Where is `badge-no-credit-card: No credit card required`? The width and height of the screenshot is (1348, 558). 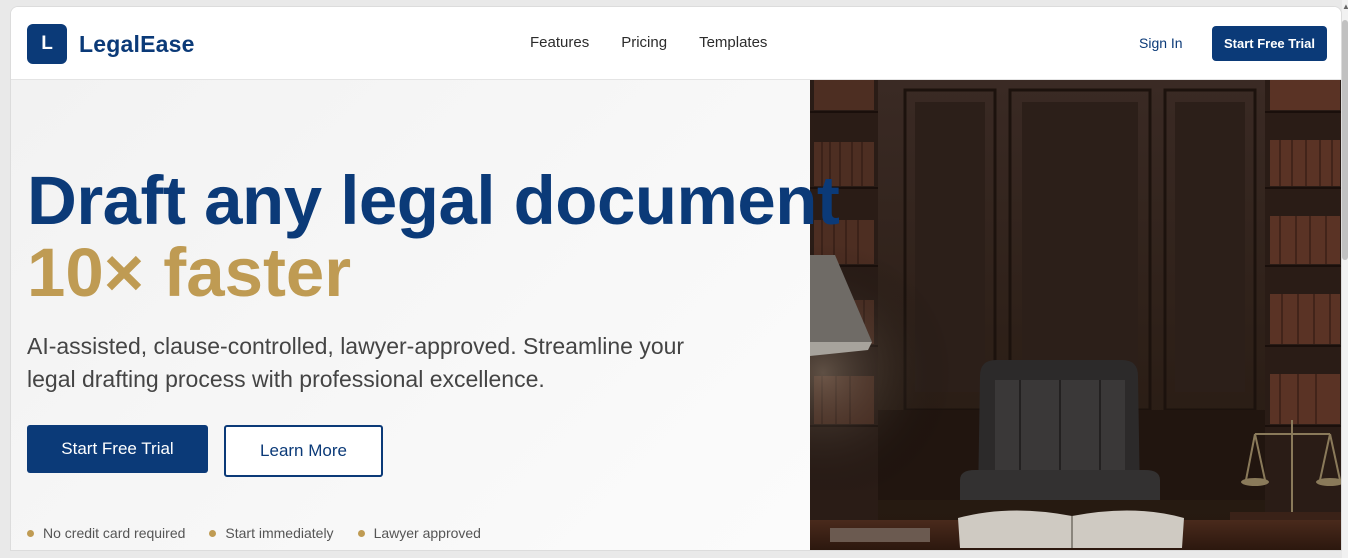 badge-no-credit-card: No credit card required is located at coordinates (106, 533).